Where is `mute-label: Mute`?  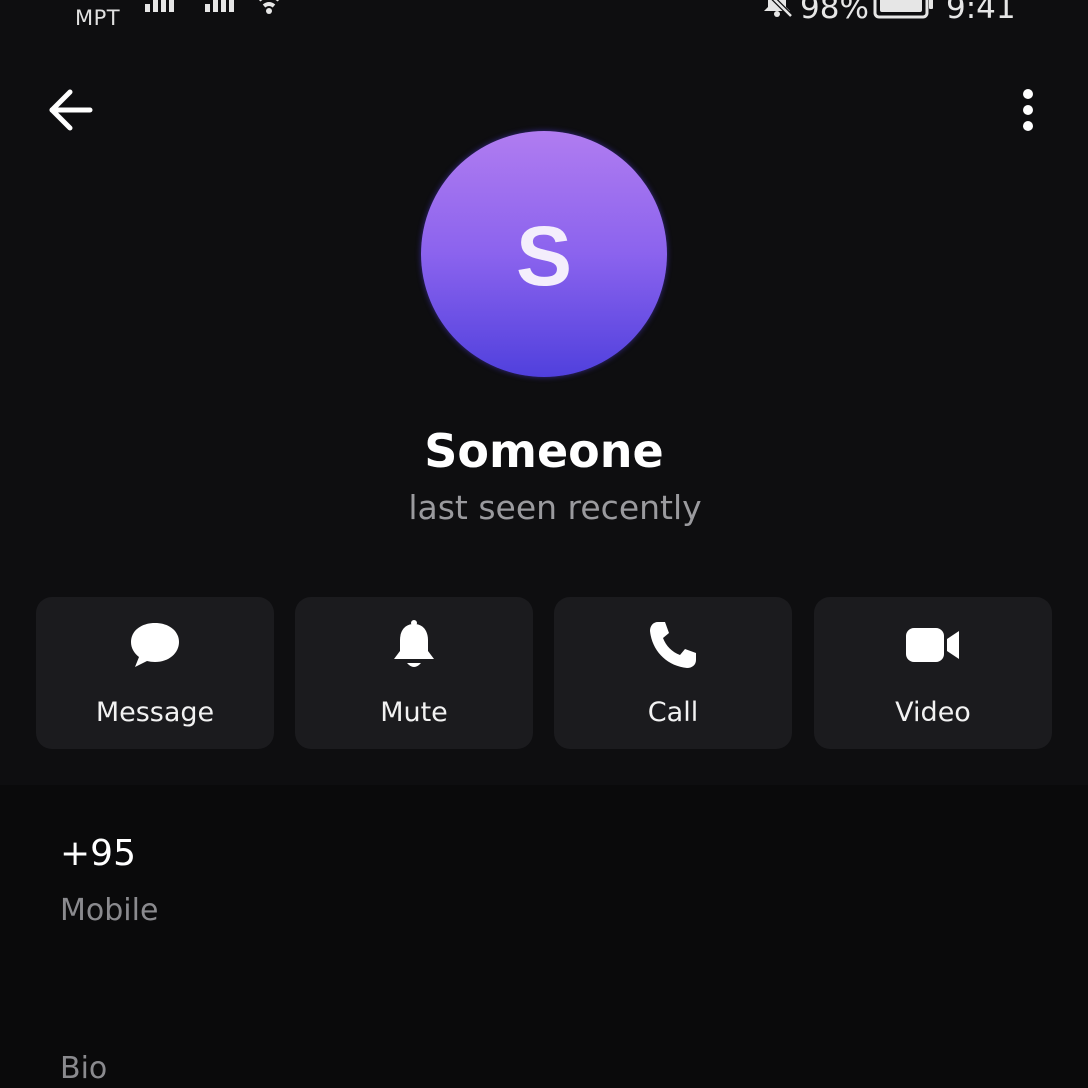
mute-label: Mute is located at coordinates (414, 712).